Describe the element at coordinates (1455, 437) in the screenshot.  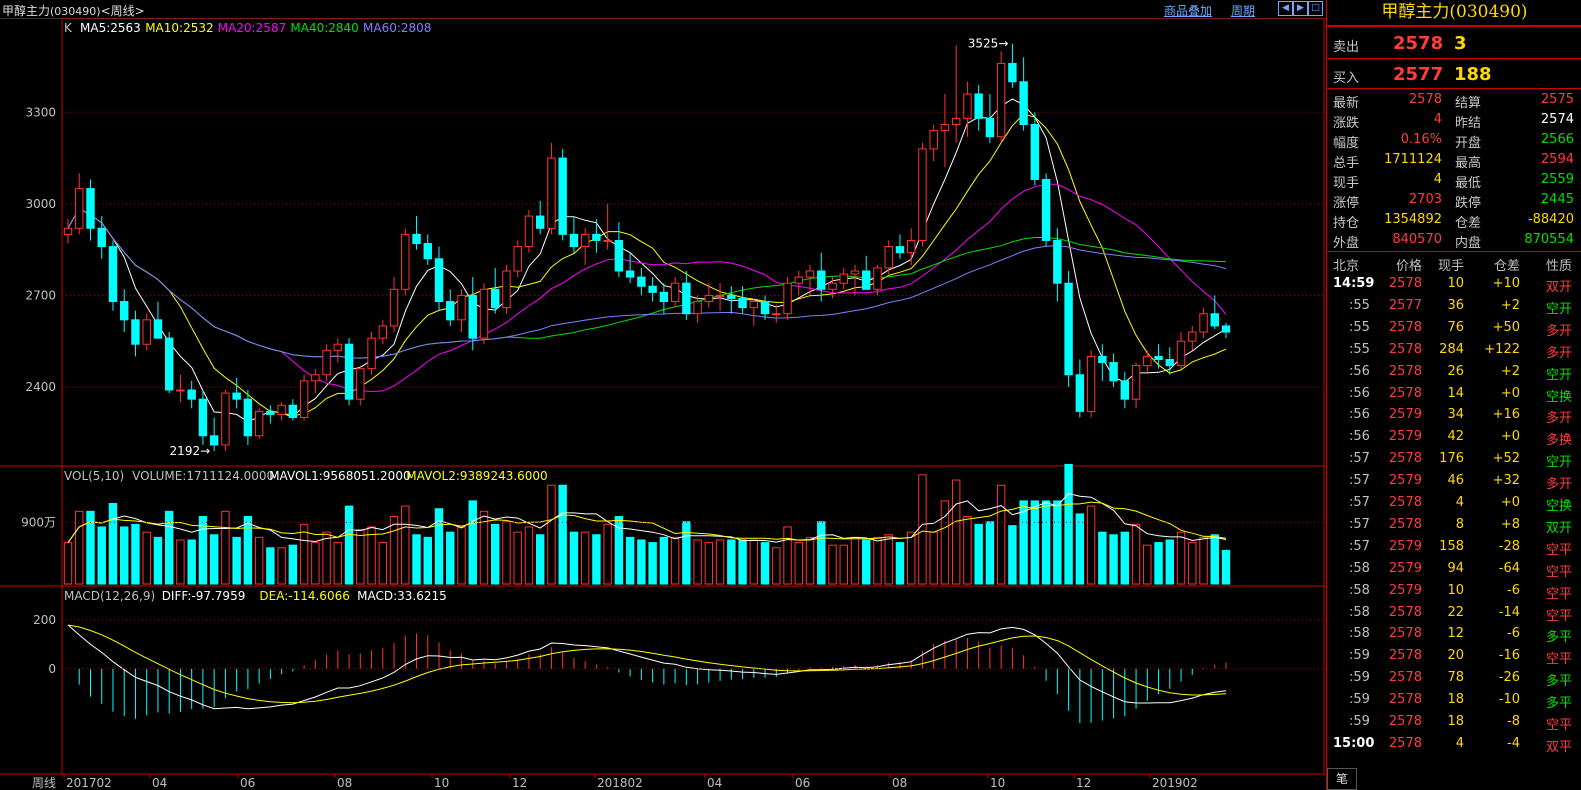
I see `tick-volume: 42` at that location.